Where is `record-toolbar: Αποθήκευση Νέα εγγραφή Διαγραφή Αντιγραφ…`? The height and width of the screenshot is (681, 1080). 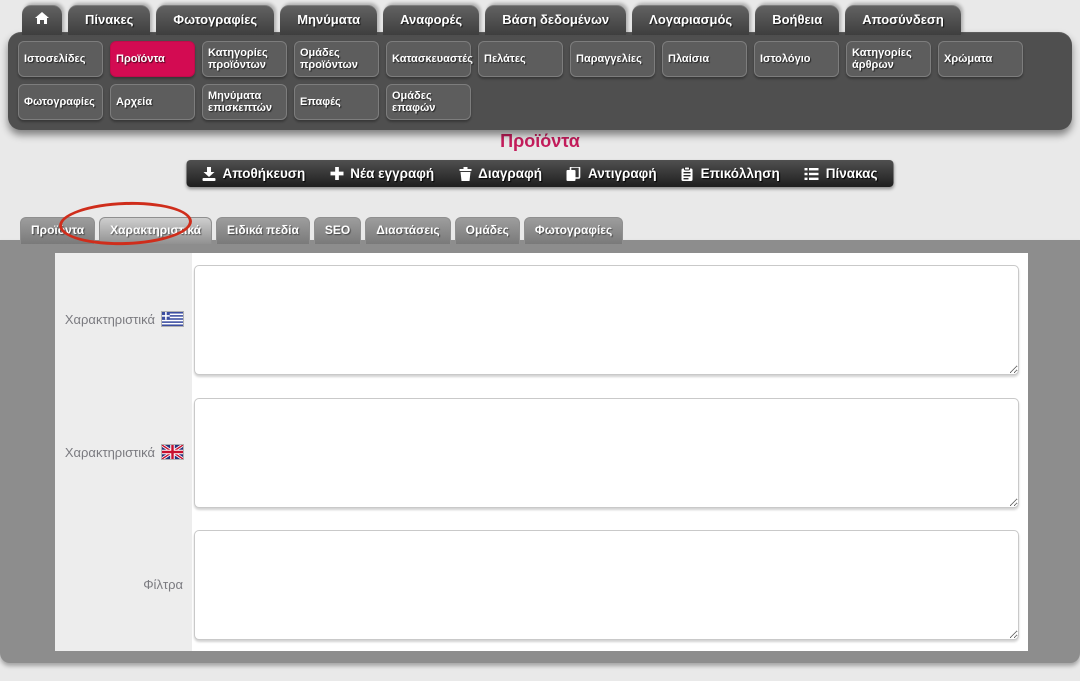
record-toolbar: Αποθήκευση Νέα εγγραφή Διαγραφή Αντιγραφ… is located at coordinates (540, 173).